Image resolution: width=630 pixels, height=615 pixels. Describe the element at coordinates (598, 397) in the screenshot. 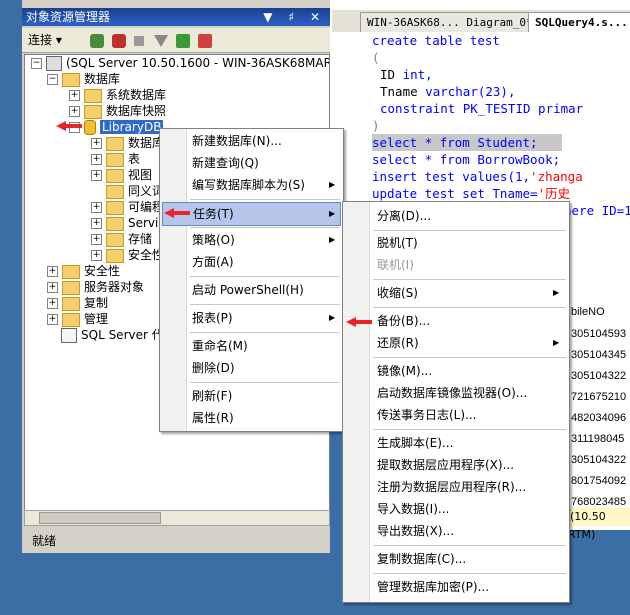

I see `results-cell: 721675210` at that location.